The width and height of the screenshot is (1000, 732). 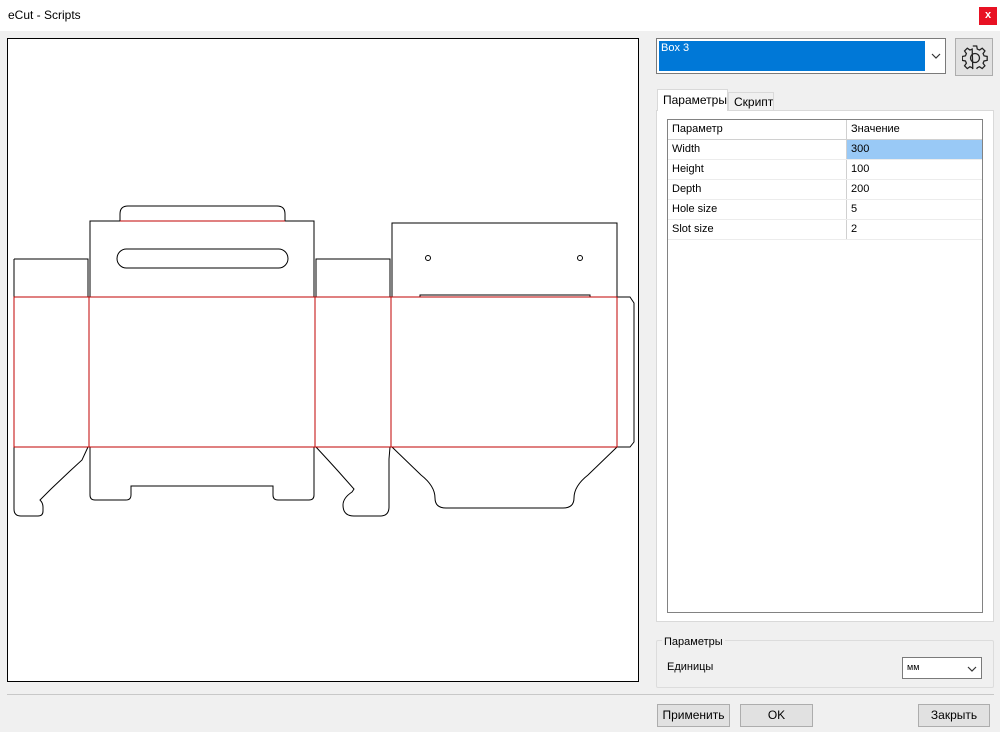 What do you see at coordinates (914, 169) in the screenshot?
I see `param-value-cell: 100` at bounding box center [914, 169].